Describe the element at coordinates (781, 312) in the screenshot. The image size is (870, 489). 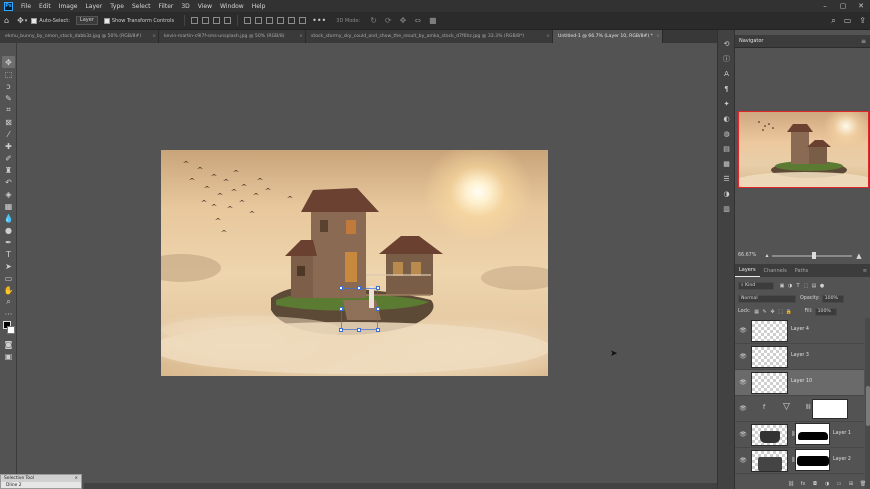
I see `lock-artboard-icon: ⬚` at that location.